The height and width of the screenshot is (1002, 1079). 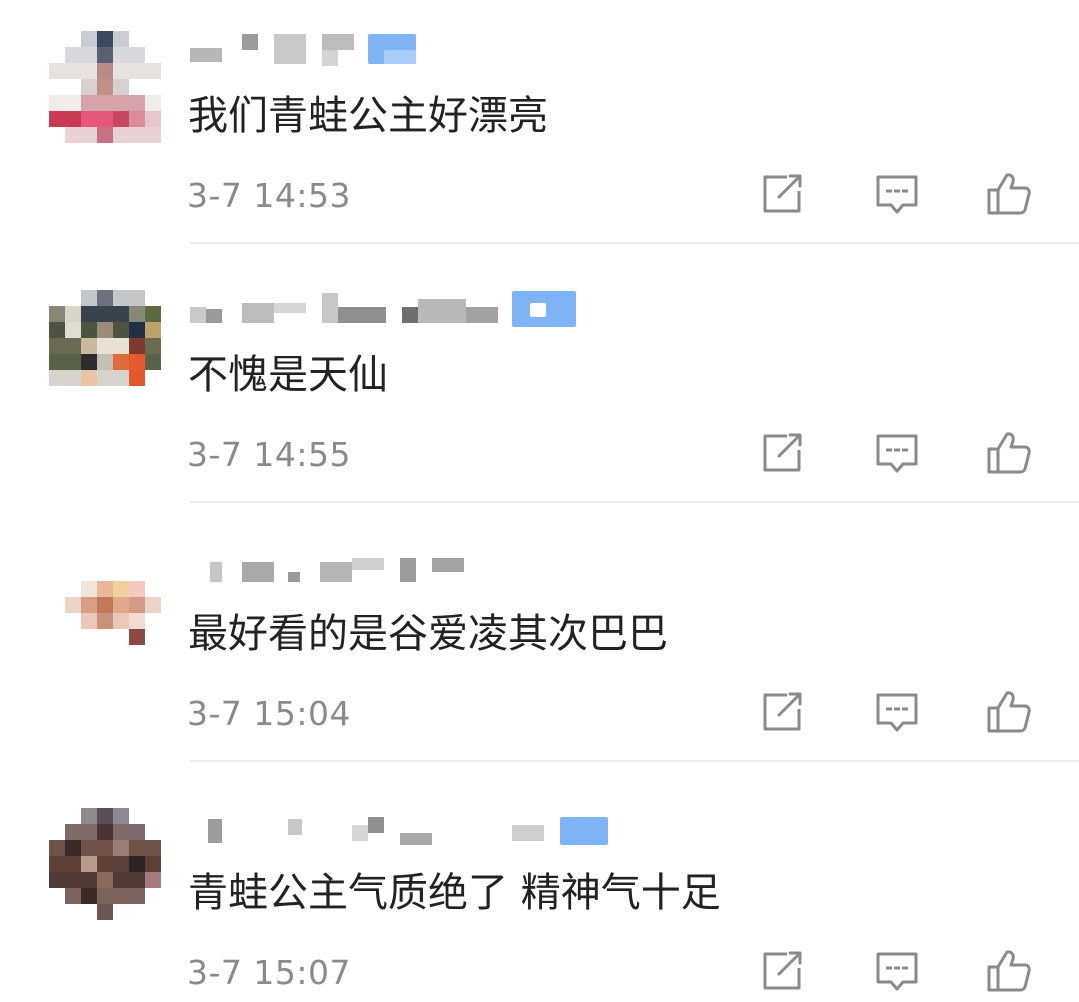 What do you see at coordinates (288, 375) in the screenshot?
I see `comment-text: 不愧是天仙` at bounding box center [288, 375].